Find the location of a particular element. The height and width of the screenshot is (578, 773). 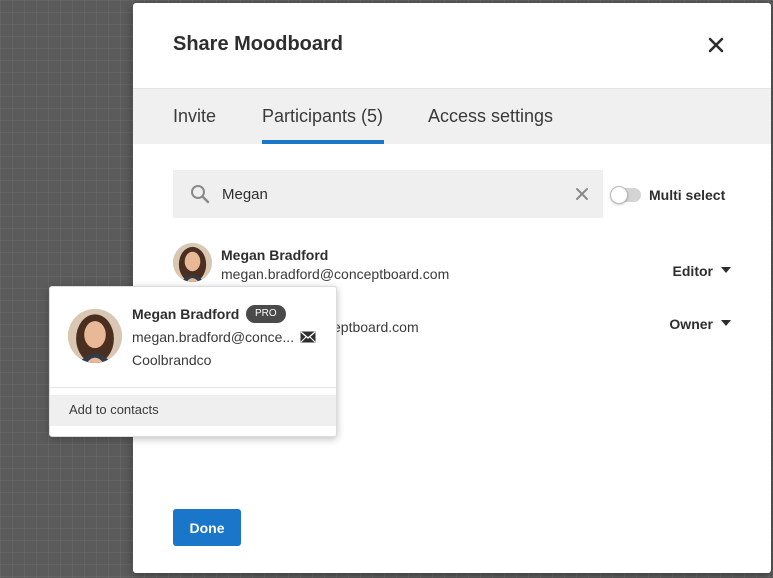

tab-invite: Invite is located at coordinates (194, 116).